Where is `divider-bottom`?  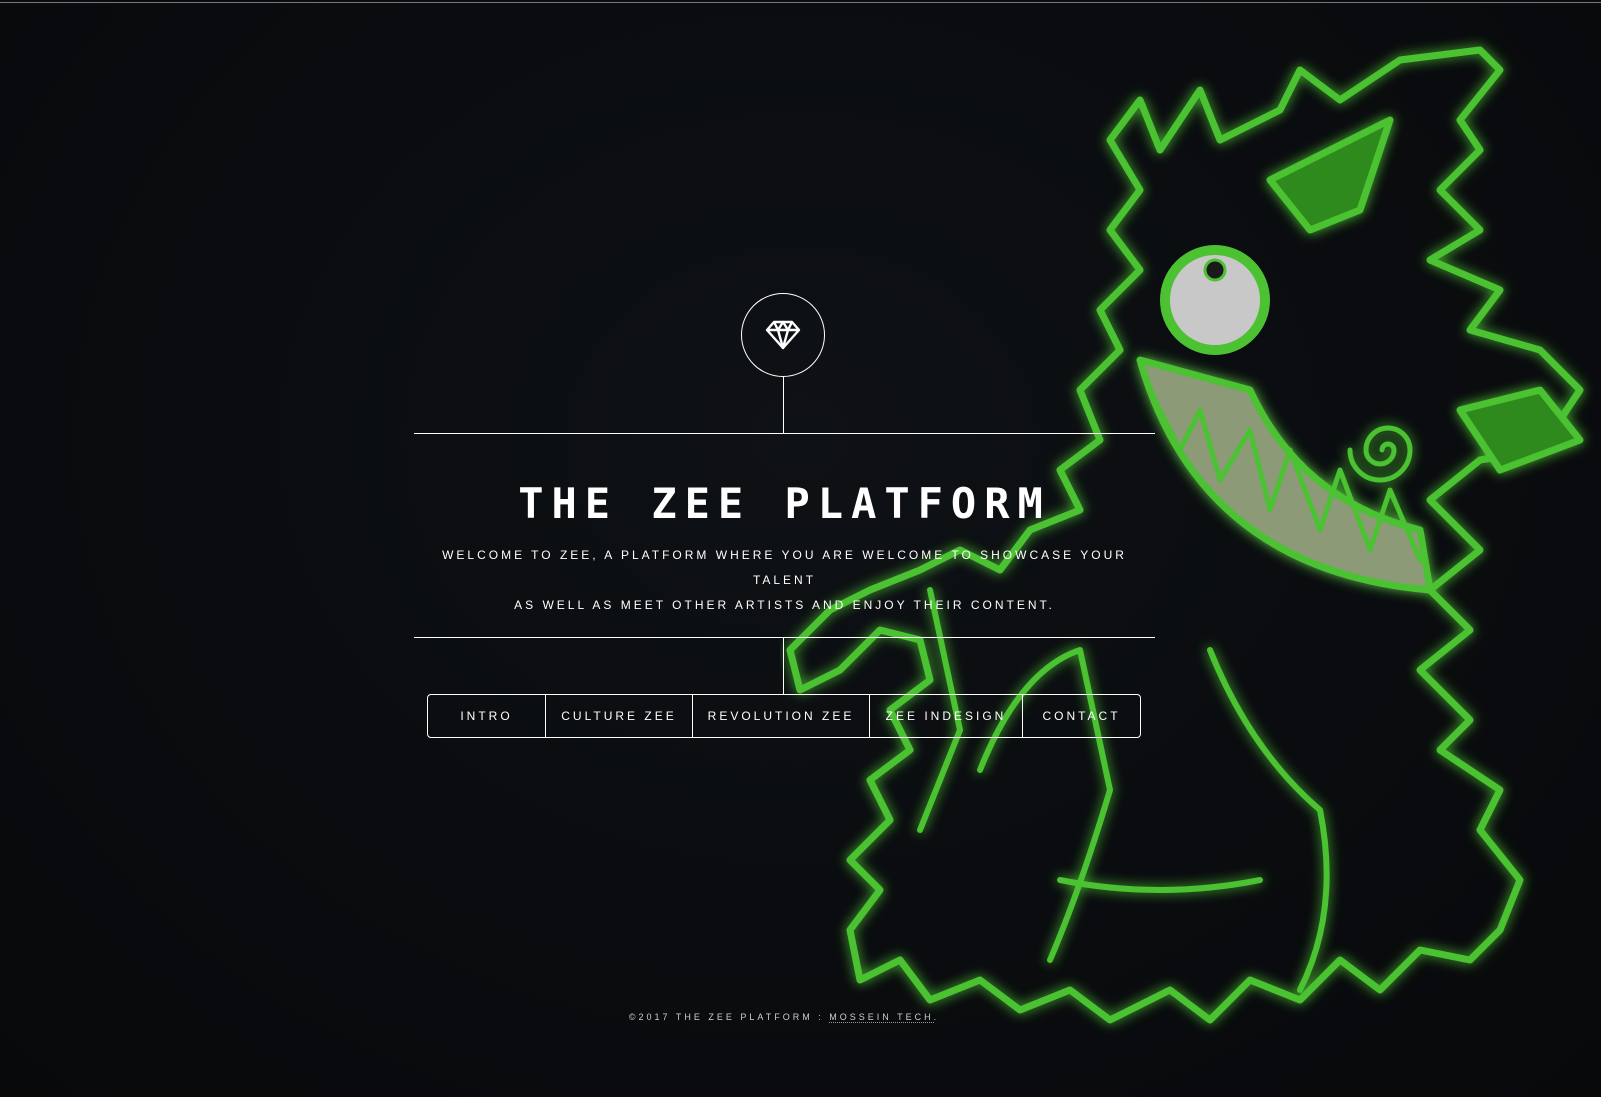 divider-bottom is located at coordinates (784, 637).